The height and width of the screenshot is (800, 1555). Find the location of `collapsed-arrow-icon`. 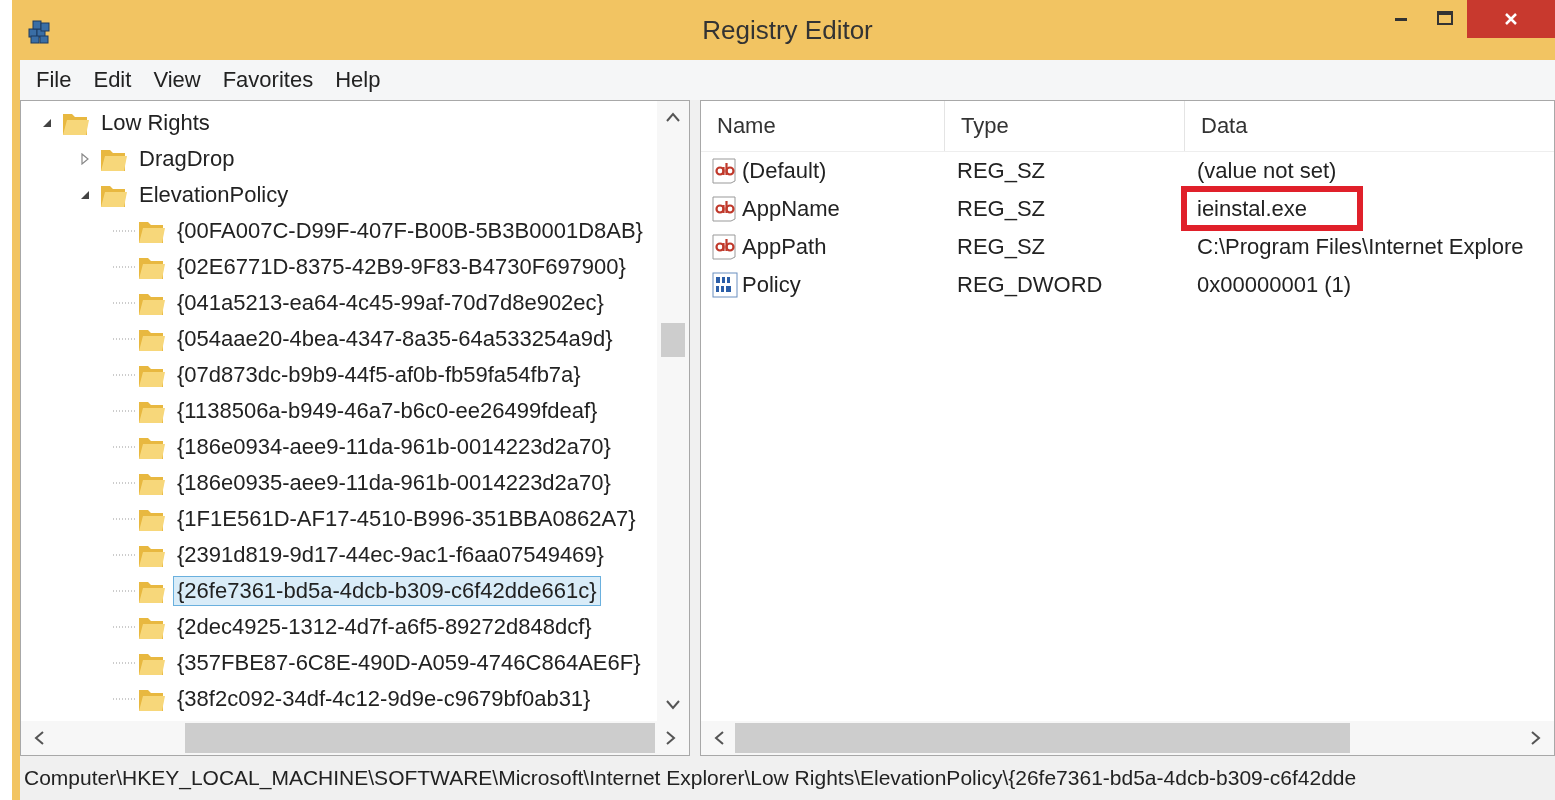

collapsed-arrow-icon is located at coordinates (85, 159).